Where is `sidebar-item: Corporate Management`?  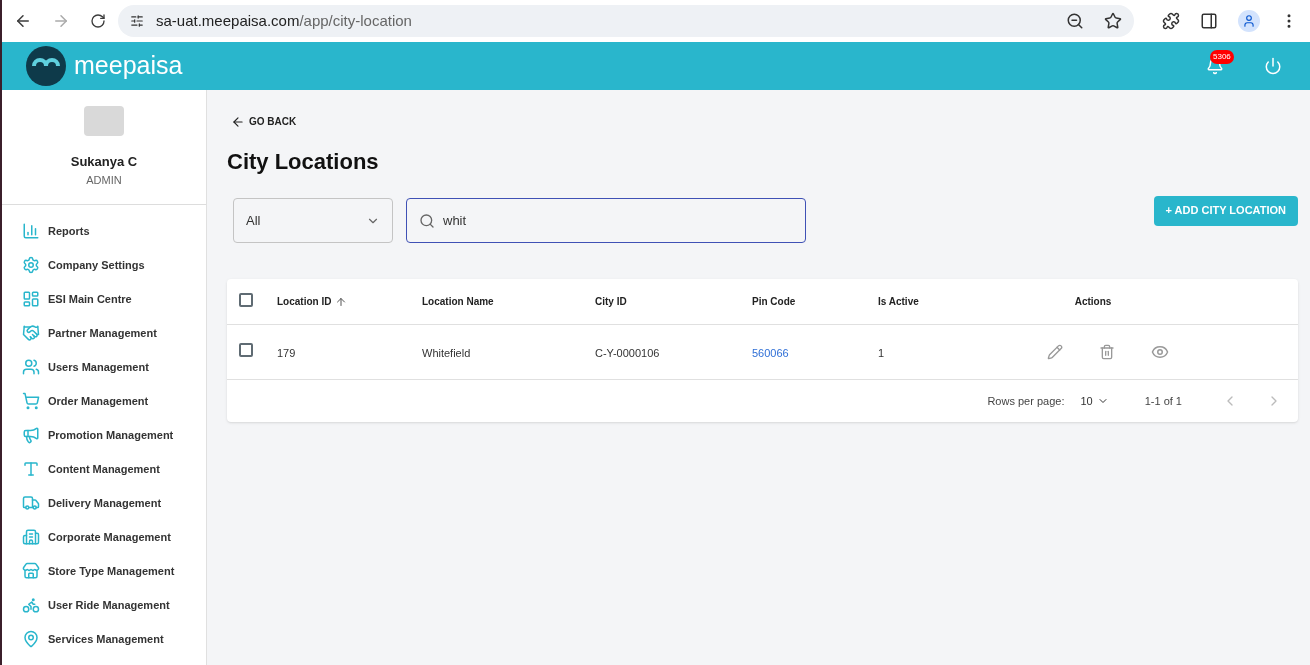
sidebar-item: Corporate Management is located at coordinates (114, 537).